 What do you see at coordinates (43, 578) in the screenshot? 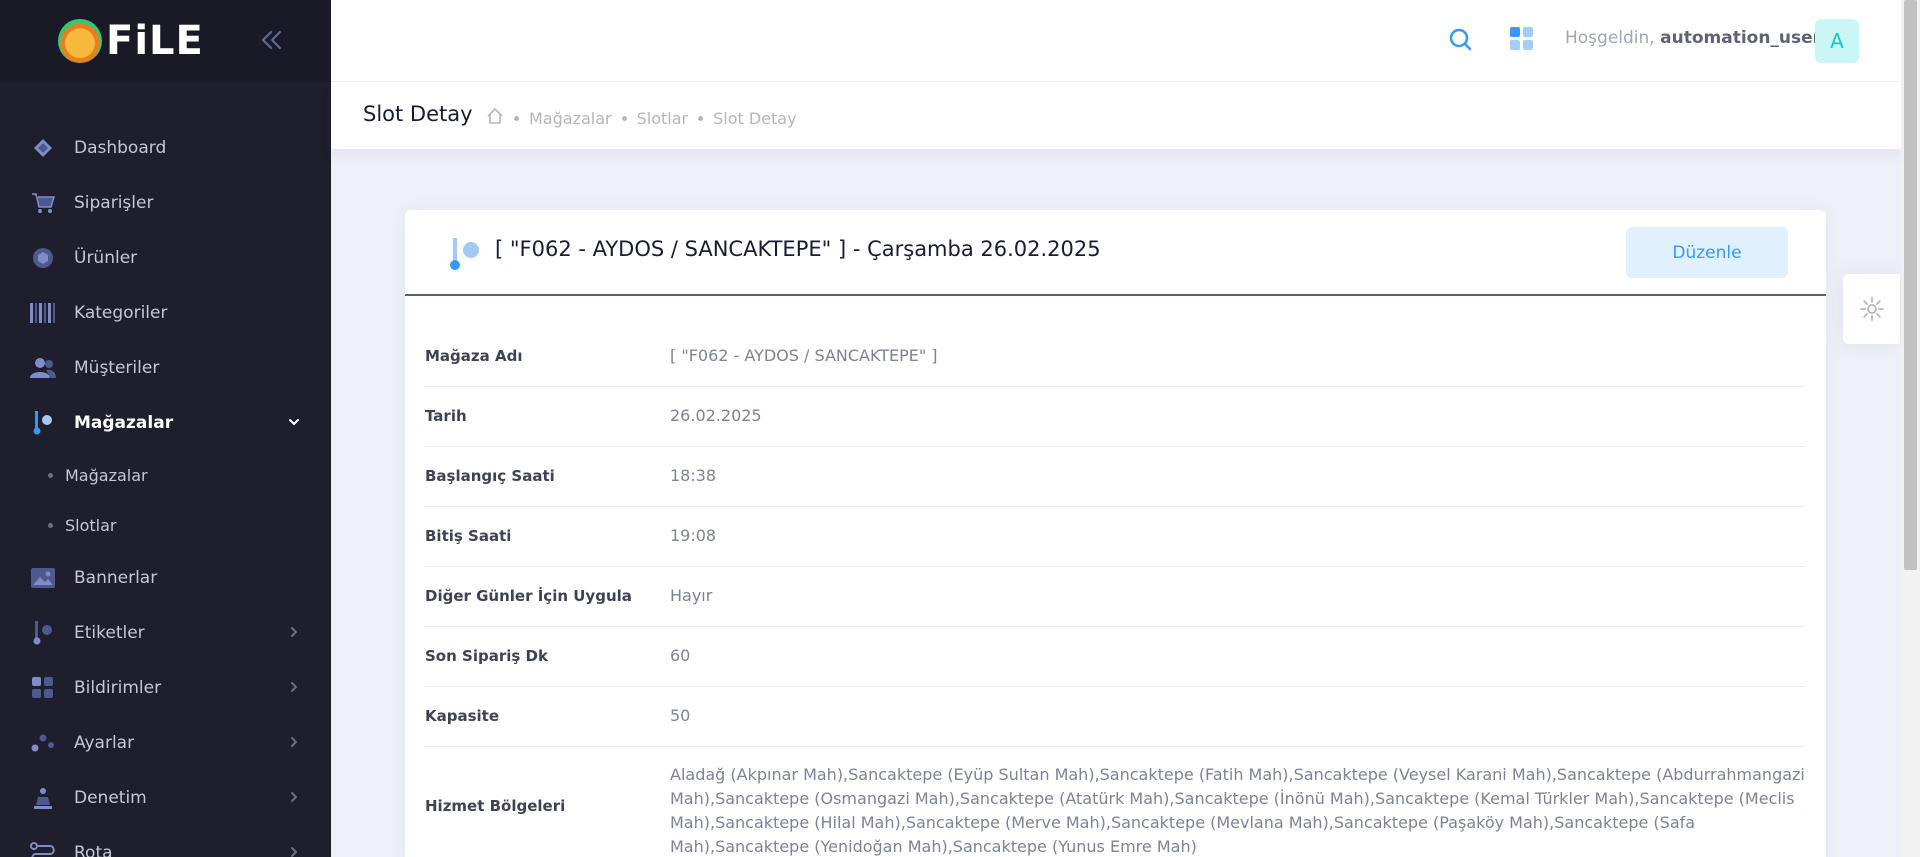
I see `image-icon` at bounding box center [43, 578].